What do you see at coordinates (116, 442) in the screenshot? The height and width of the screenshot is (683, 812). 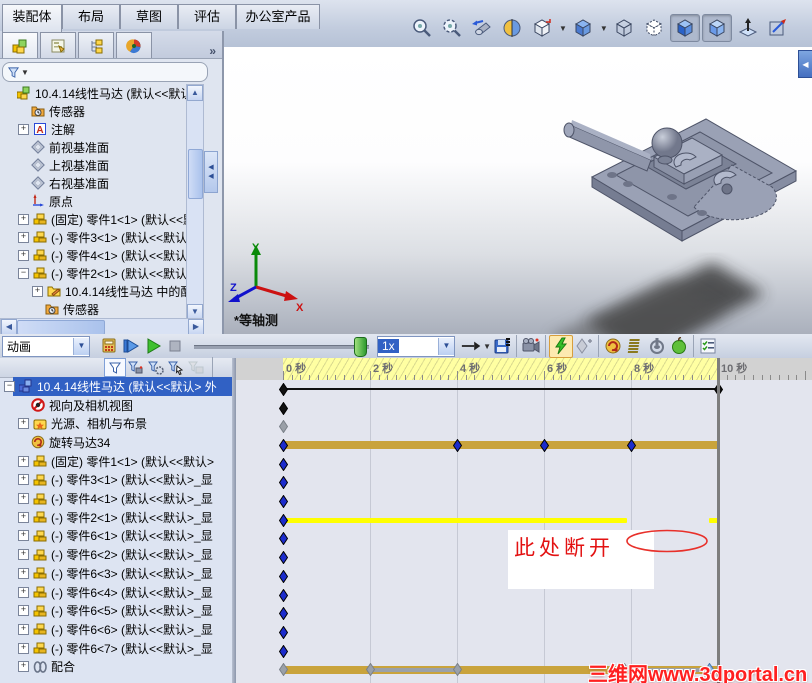 I see `tree-item-旋转马达34: 旋转马达34` at bounding box center [116, 442].